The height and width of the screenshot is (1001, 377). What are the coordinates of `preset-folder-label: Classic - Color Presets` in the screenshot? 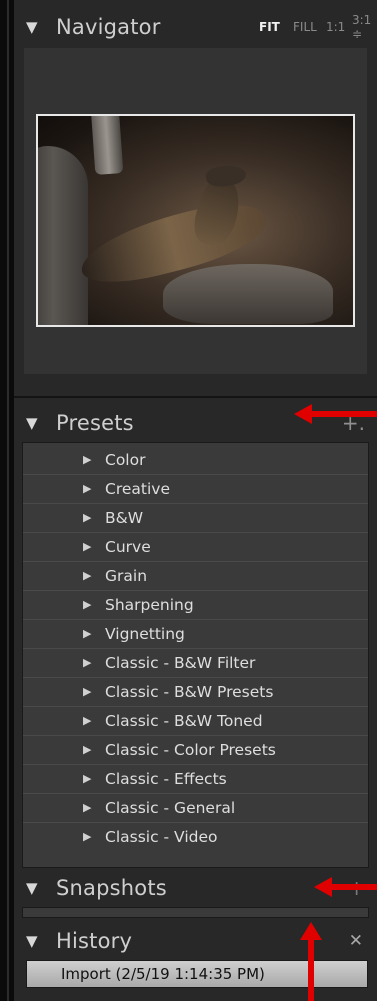 It's located at (190, 749).